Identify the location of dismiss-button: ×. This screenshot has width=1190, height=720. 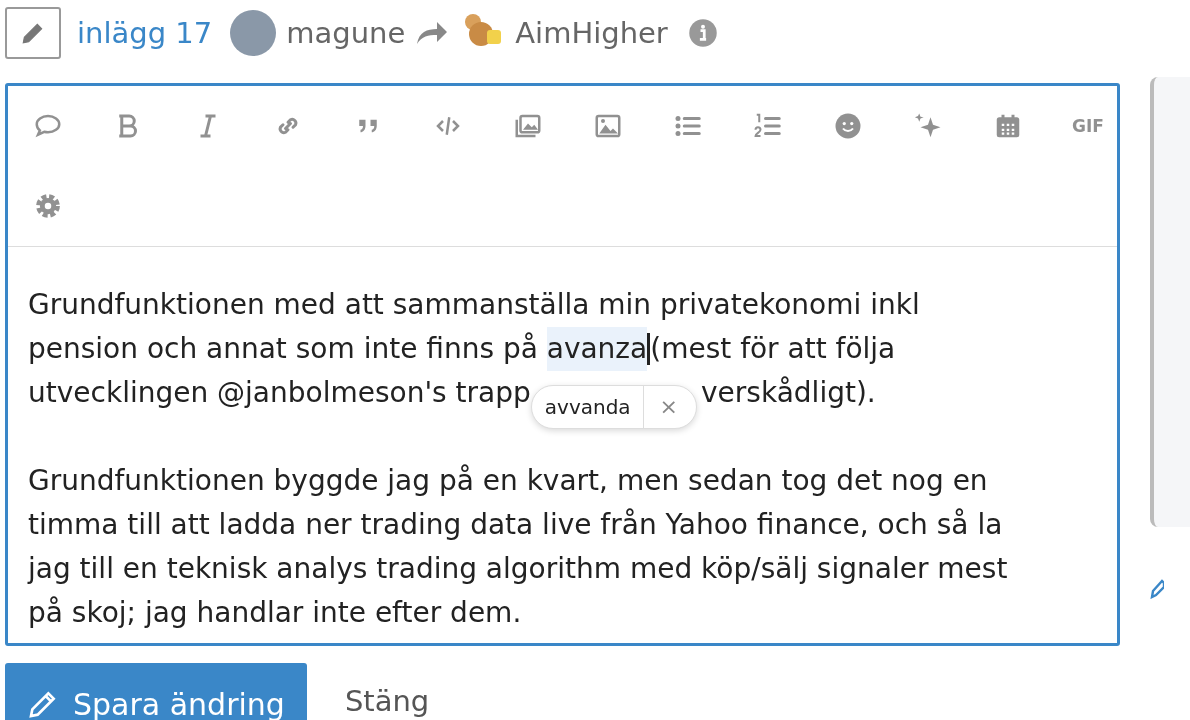
(670, 407).